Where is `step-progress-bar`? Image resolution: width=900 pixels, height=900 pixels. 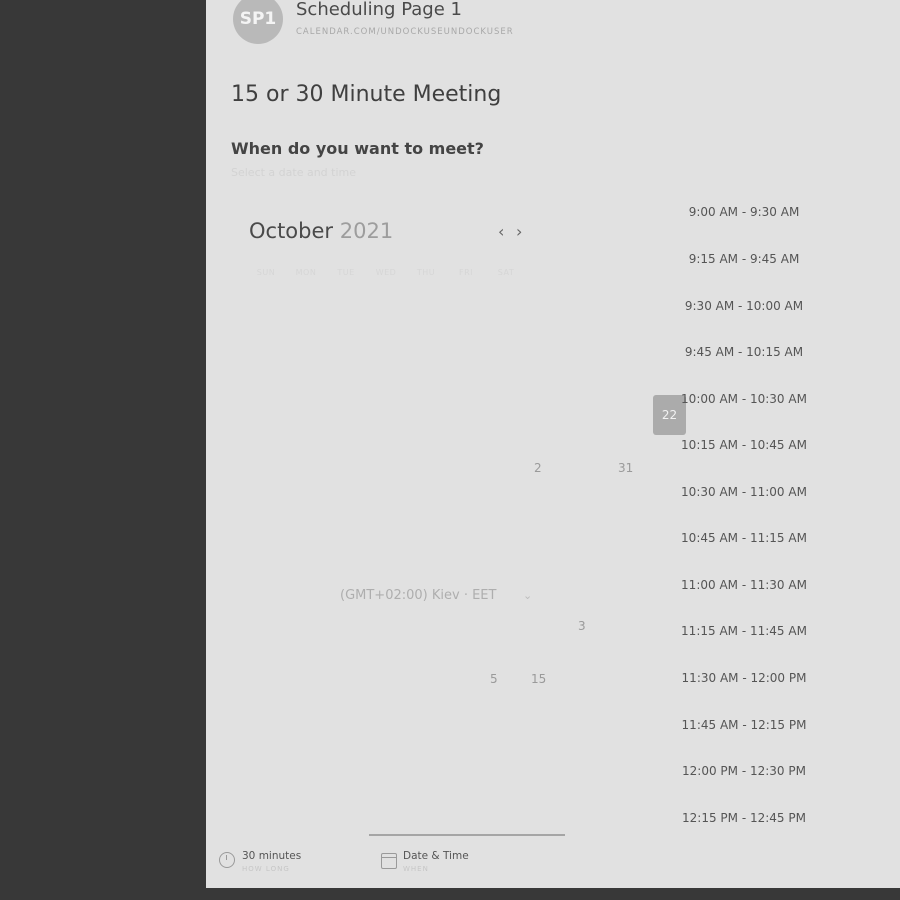
step-progress-bar is located at coordinates (467, 835).